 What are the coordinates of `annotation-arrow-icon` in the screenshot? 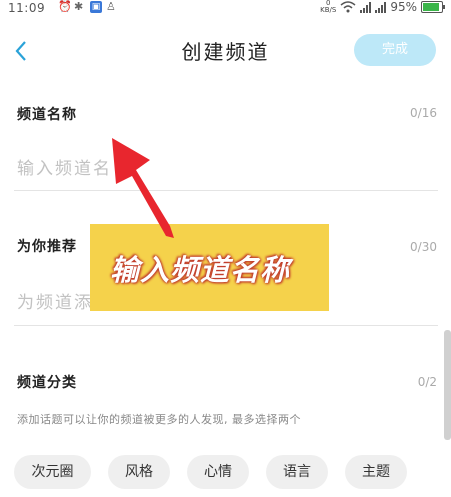 It's located at (143, 188).